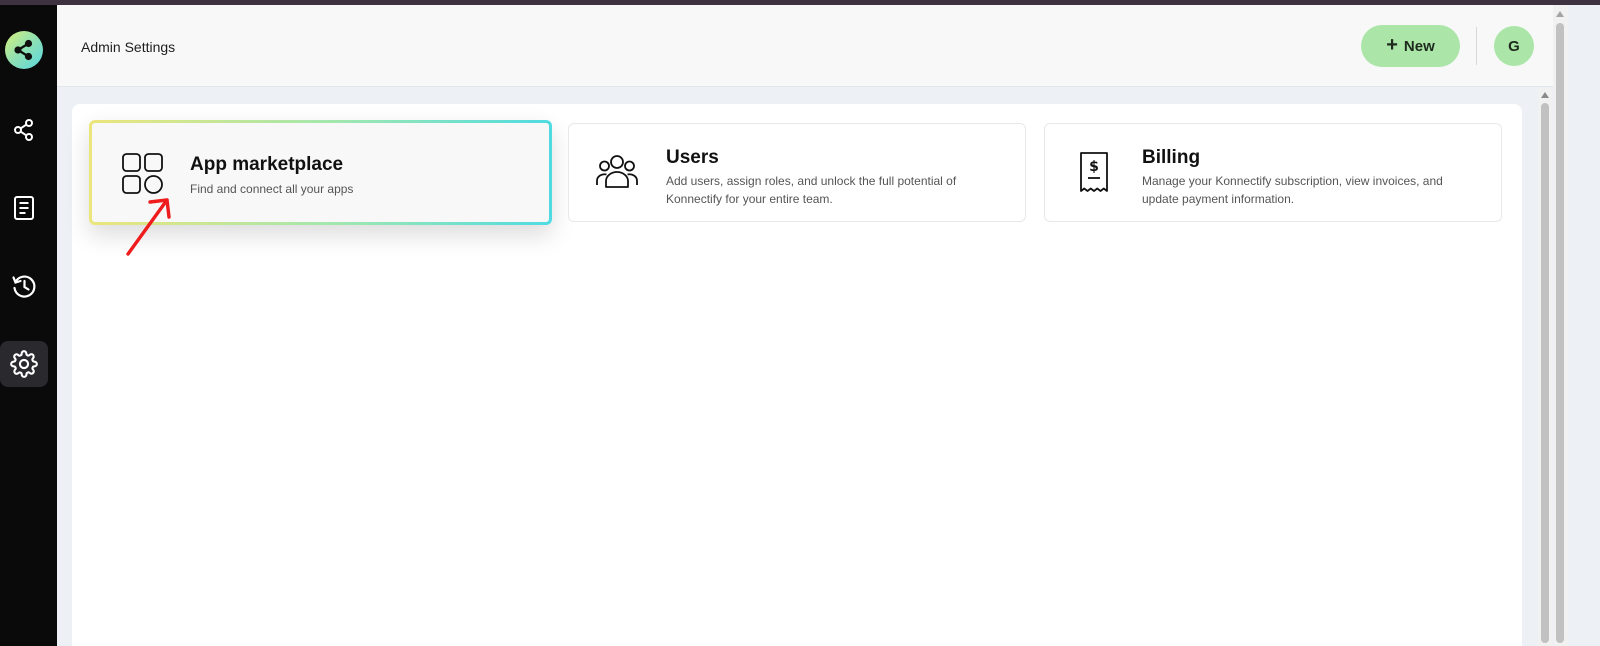  I want to click on sidebar, so click(28, 325).